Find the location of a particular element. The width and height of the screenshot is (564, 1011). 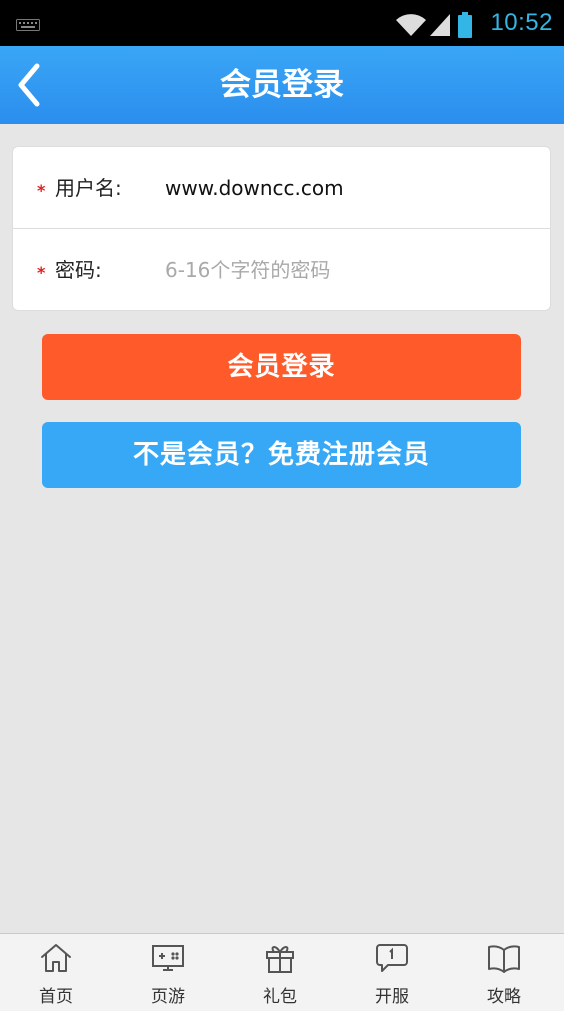

password-row: * 密码: is located at coordinates (281, 270).